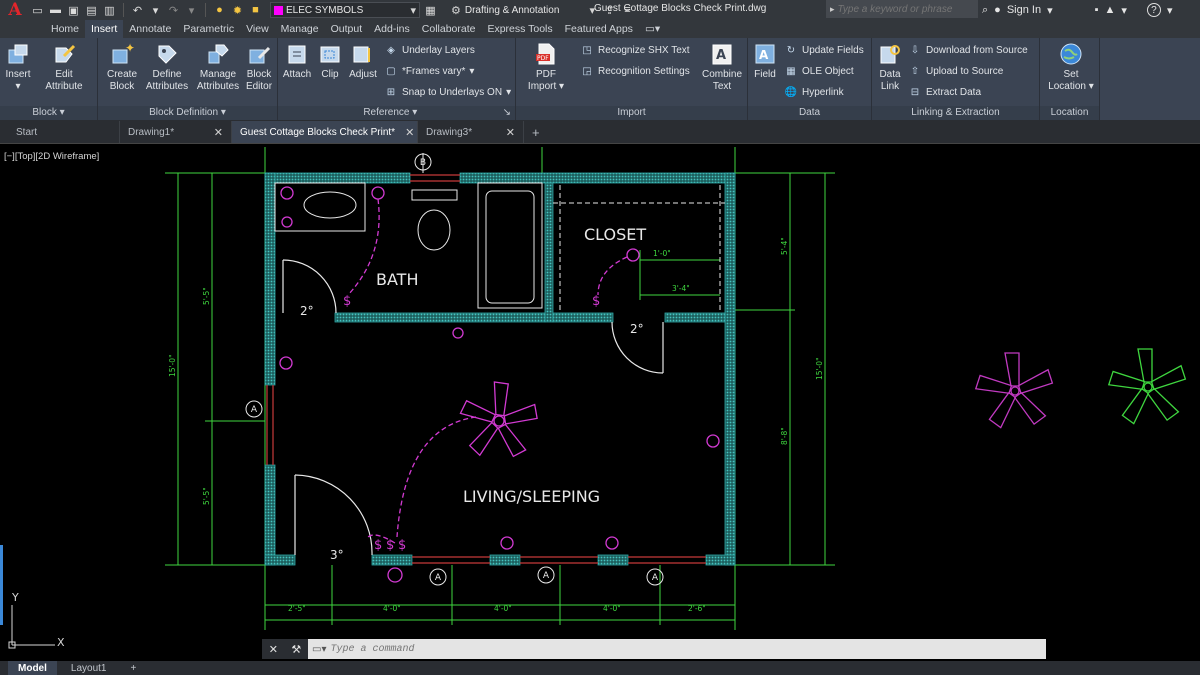 The height and width of the screenshot is (675, 1200). What do you see at coordinates (396, 113) in the screenshot?
I see `panel-reference-title: Reference ▾ ↘` at bounding box center [396, 113].